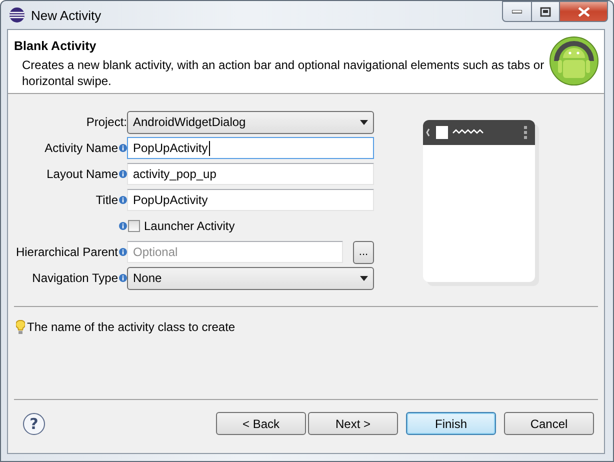 The width and height of the screenshot is (614, 462). What do you see at coordinates (261, 423) in the screenshot?
I see `dialog-button: < Back` at bounding box center [261, 423].